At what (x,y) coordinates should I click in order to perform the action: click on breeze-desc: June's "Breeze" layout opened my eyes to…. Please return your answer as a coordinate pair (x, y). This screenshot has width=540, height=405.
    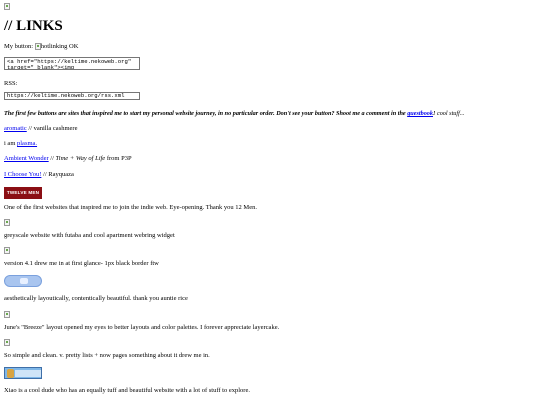
    Looking at the image, I should click on (142, 327).